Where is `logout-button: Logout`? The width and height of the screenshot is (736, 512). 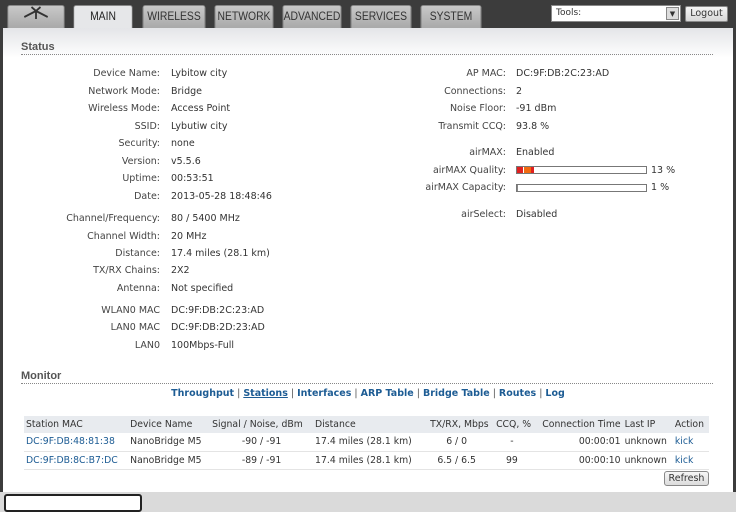
logout-button: Logout is located at coordinates (706, 14).